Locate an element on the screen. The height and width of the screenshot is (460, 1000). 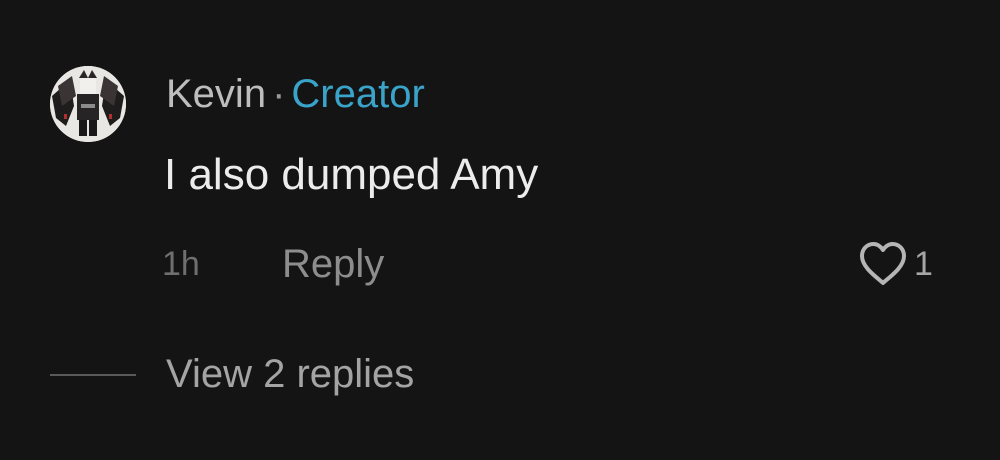
comment-header: Kevin · Creator is located at coordinates (295, 94).